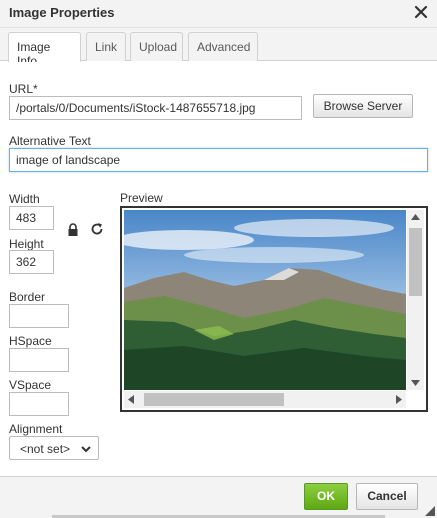 The width and height of the screenshot is (437, 518). I want to click on border-label: Border, so click(27, 297).